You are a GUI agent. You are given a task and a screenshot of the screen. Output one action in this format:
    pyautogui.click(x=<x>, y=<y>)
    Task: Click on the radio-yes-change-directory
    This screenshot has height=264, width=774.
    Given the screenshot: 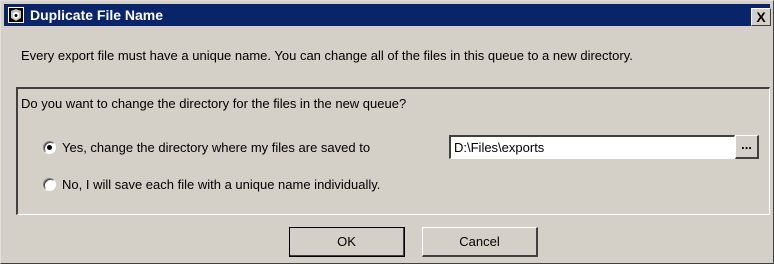 What is the action you would take?
    pyautogui.click(x=49, y=147)
    